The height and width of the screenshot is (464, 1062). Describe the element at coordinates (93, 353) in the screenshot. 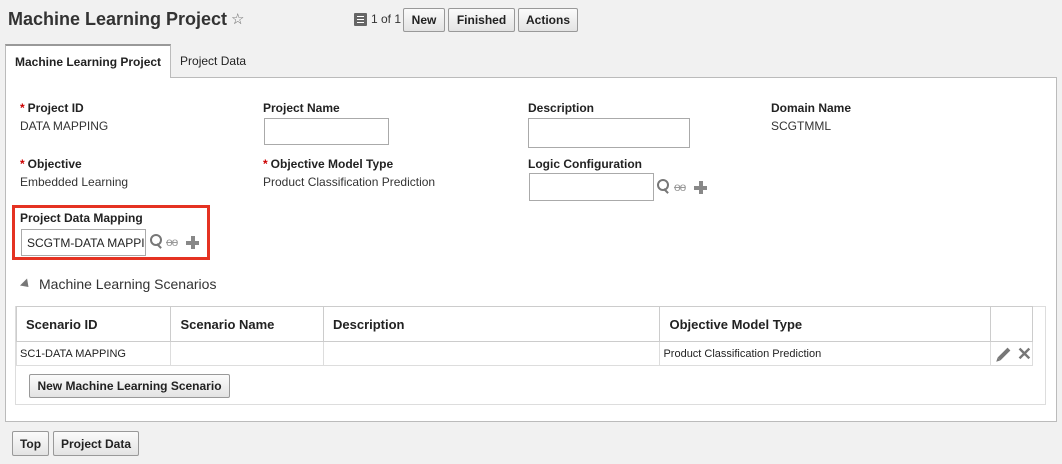

I see `scenario-id-cell: SC1-DATA MAPPING` at that location.